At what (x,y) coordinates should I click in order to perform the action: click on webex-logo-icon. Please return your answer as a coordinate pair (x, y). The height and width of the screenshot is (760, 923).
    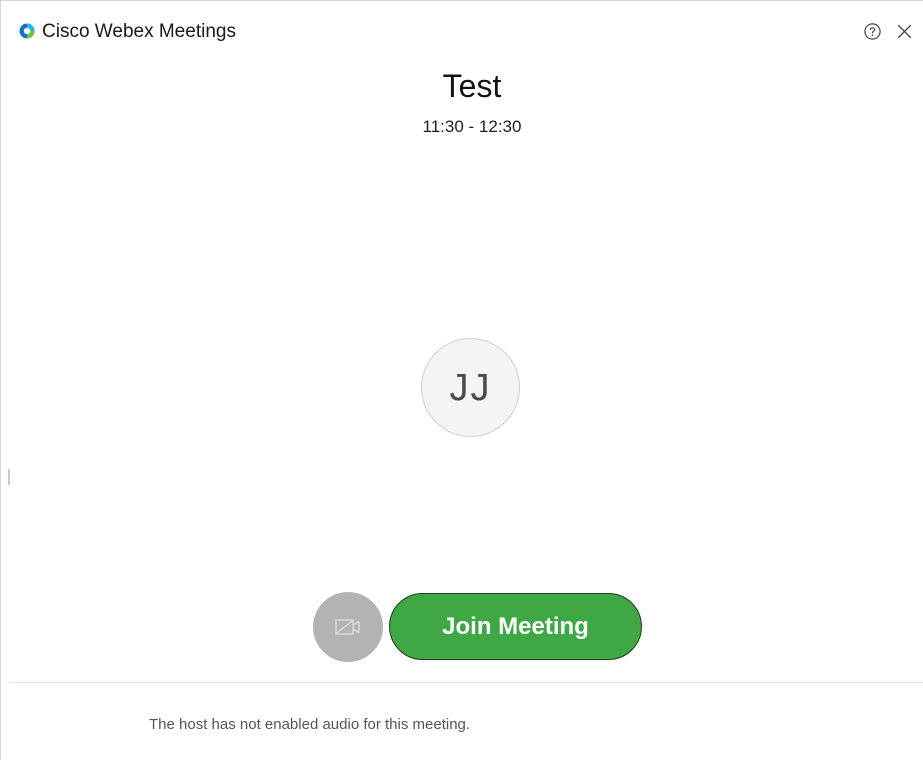
    Looking at the image, I should click on (27, 31).